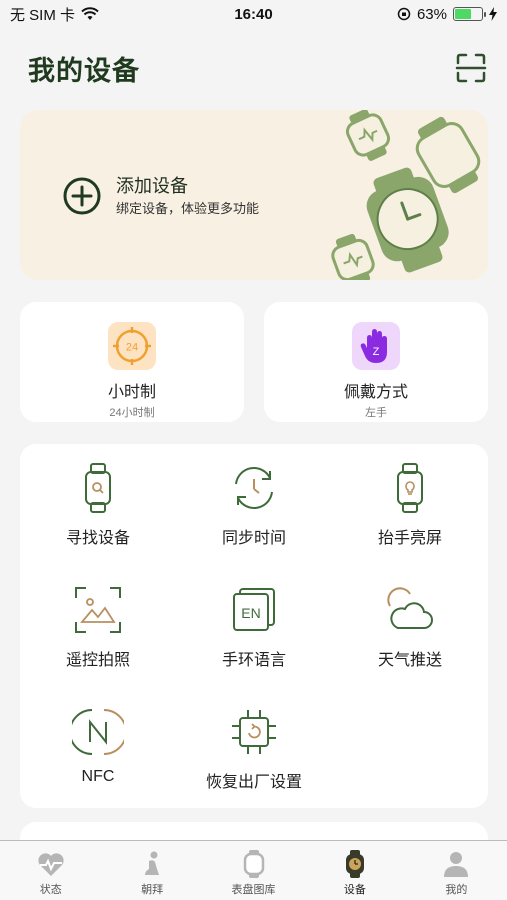  Describe the element at coordinates (254, 488) in the screenshot. I see `sync-time-icon` at that location.